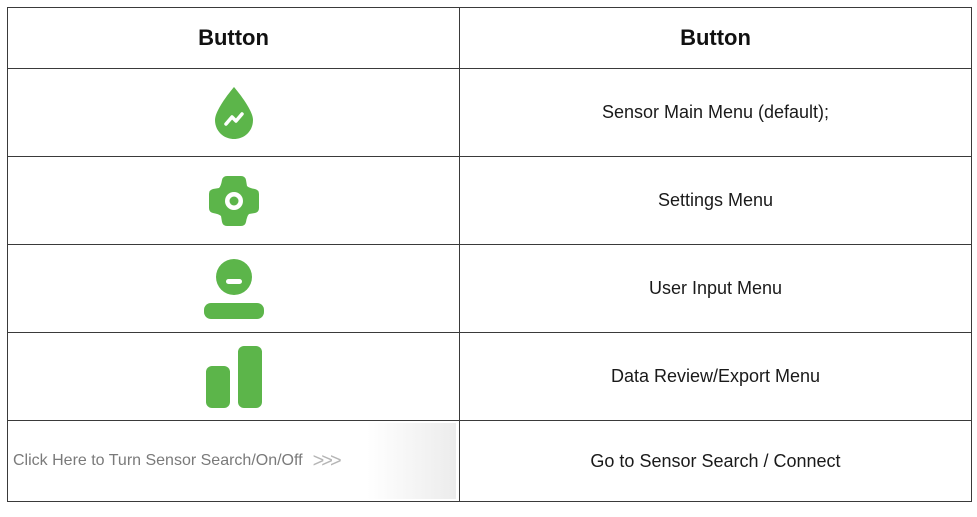  I want to click on header-button-col1: Button, so click(233, 38).